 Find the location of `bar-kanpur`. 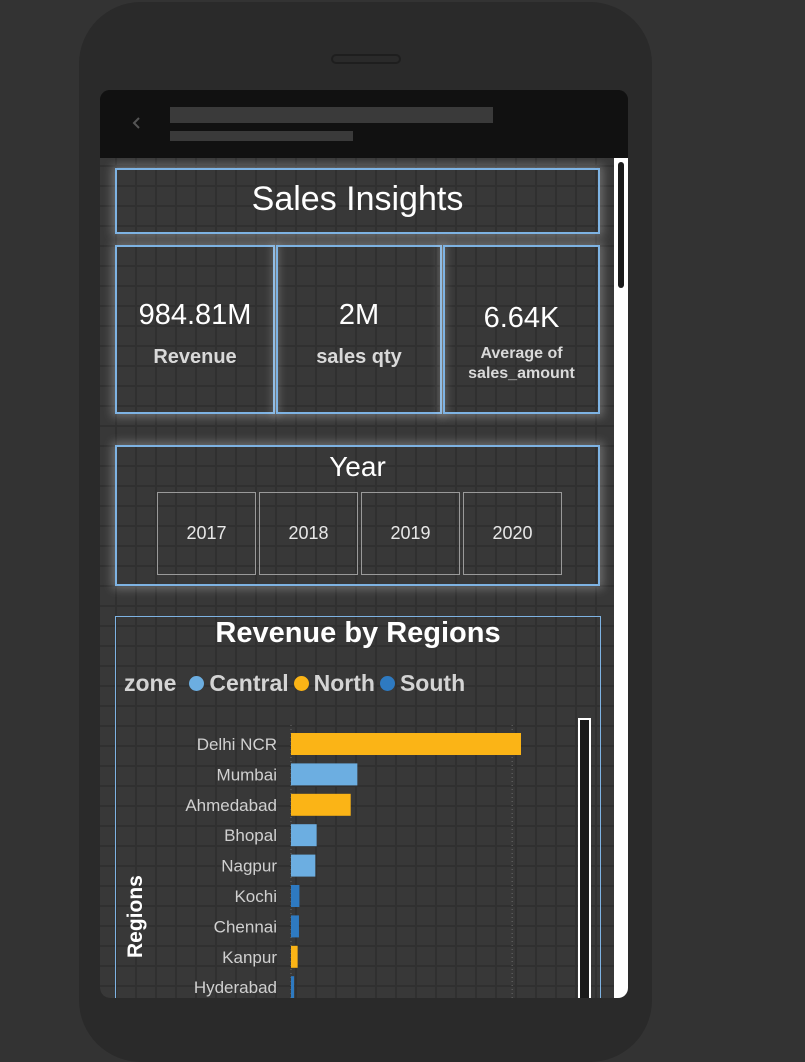

bar-kanpur is located at coordinates (294, 956).